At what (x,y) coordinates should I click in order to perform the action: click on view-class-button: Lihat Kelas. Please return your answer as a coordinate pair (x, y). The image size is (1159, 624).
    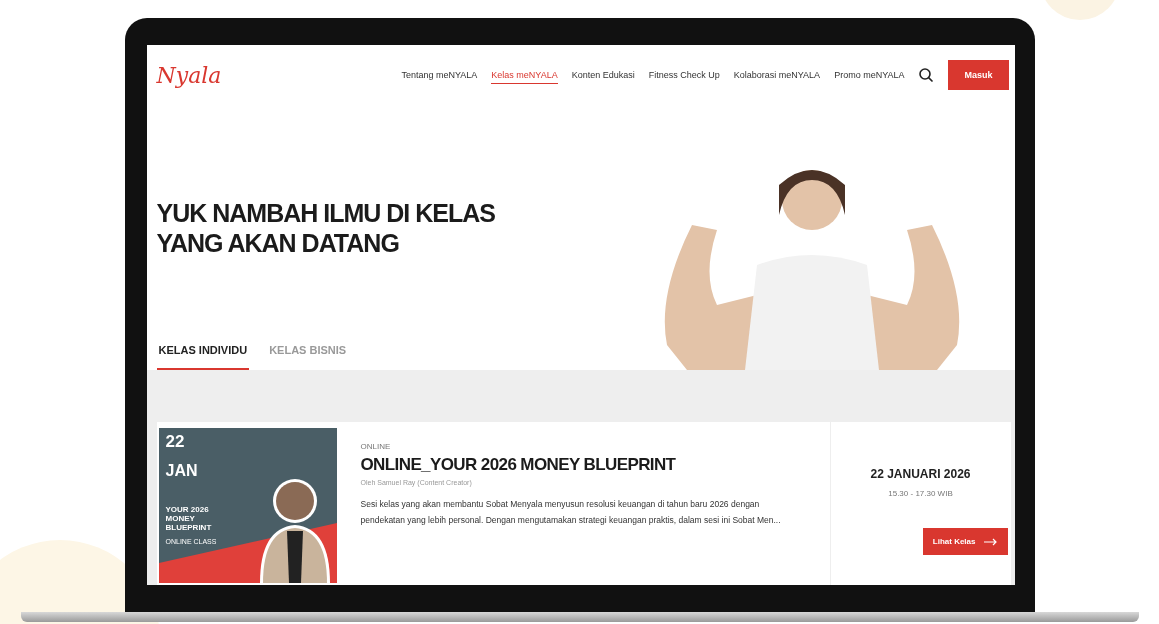
    Looking at the image, I should click on (965, 541).